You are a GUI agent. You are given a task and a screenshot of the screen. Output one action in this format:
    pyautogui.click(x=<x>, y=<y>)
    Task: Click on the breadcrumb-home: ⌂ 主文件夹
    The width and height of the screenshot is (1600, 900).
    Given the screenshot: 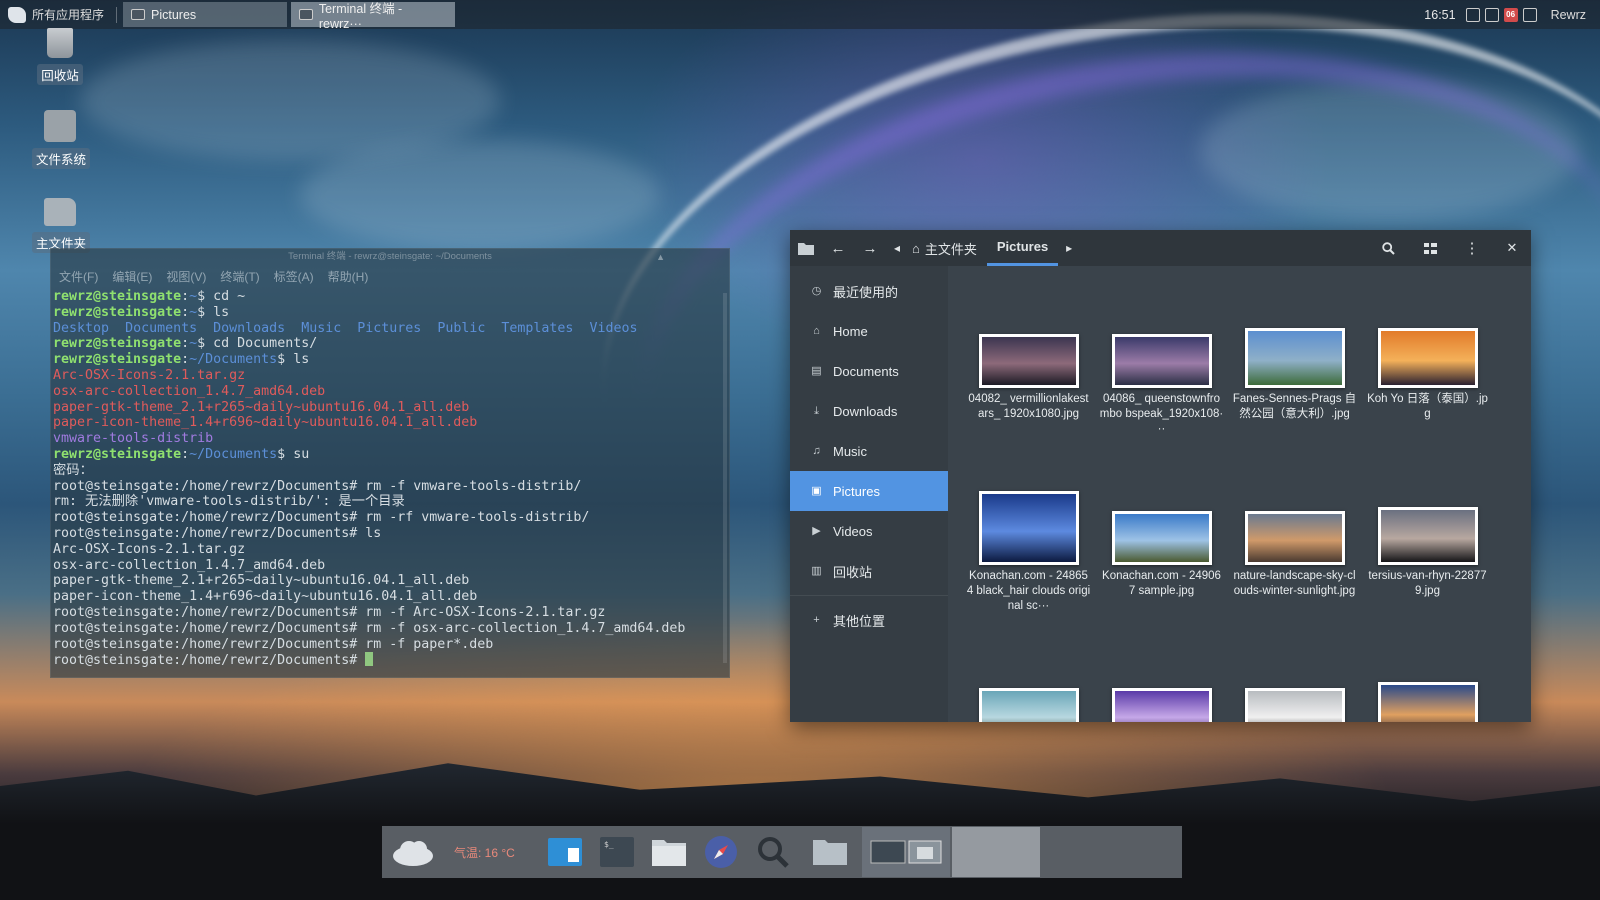 What is the action you would take?
    pyautogui.click(x=947, y=248)
    